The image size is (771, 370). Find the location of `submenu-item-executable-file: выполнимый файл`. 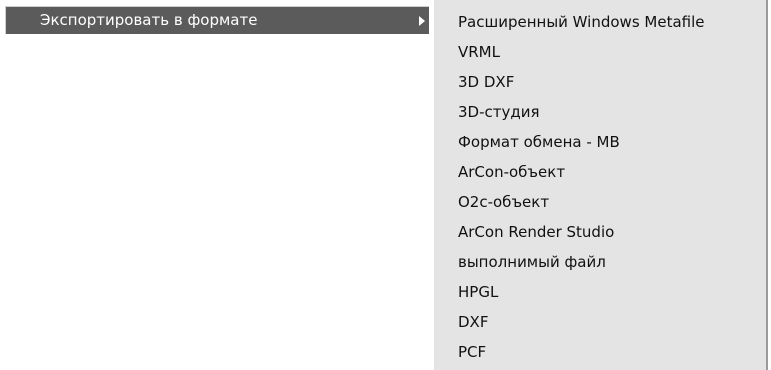

submenu-item-executable-file: выполнимый файл is located at coordinates (601, 262).